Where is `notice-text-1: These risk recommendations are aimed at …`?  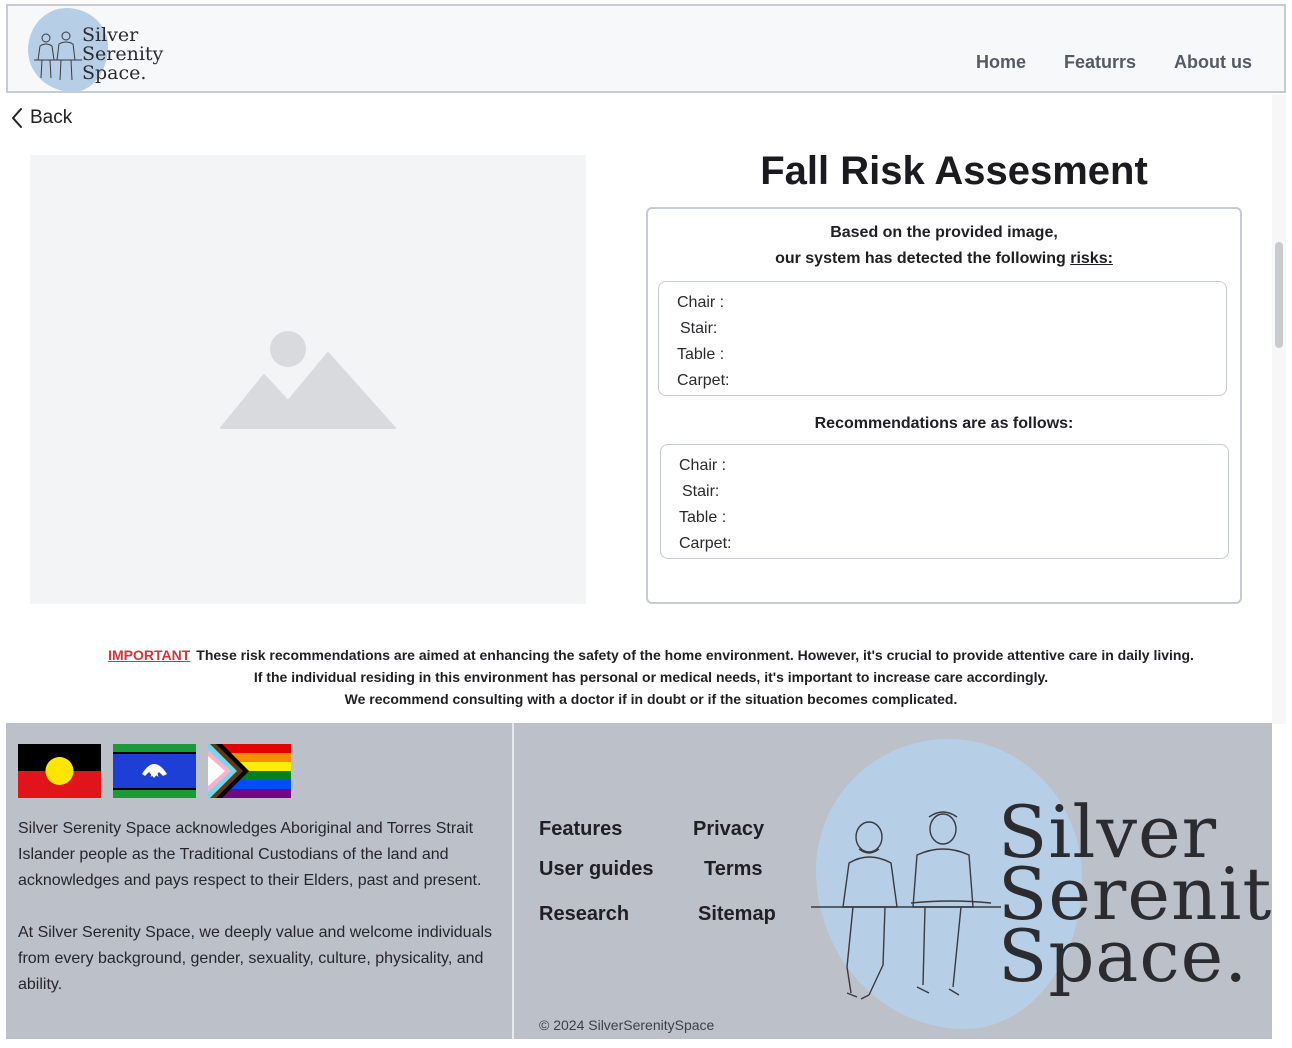 notice-text-1: These risk recommendations are aimed at … is located at coordinates (695, 655).